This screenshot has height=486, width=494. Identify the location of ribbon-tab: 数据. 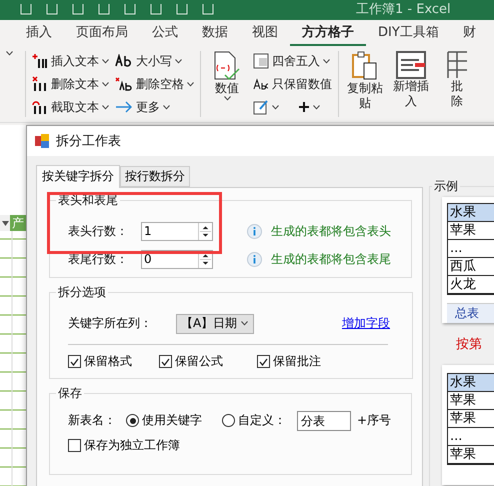
(215, 32).